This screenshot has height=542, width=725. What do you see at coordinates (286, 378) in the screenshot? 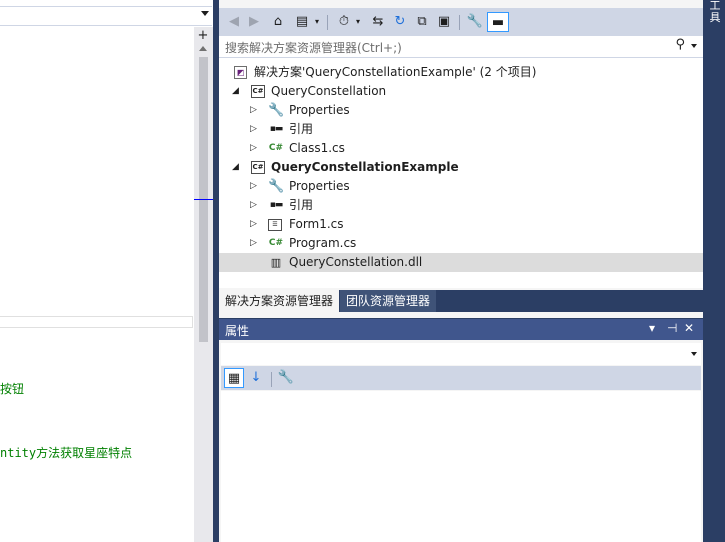
I see `property-pages-icon: 🔧` at bounding box center [286, 378].